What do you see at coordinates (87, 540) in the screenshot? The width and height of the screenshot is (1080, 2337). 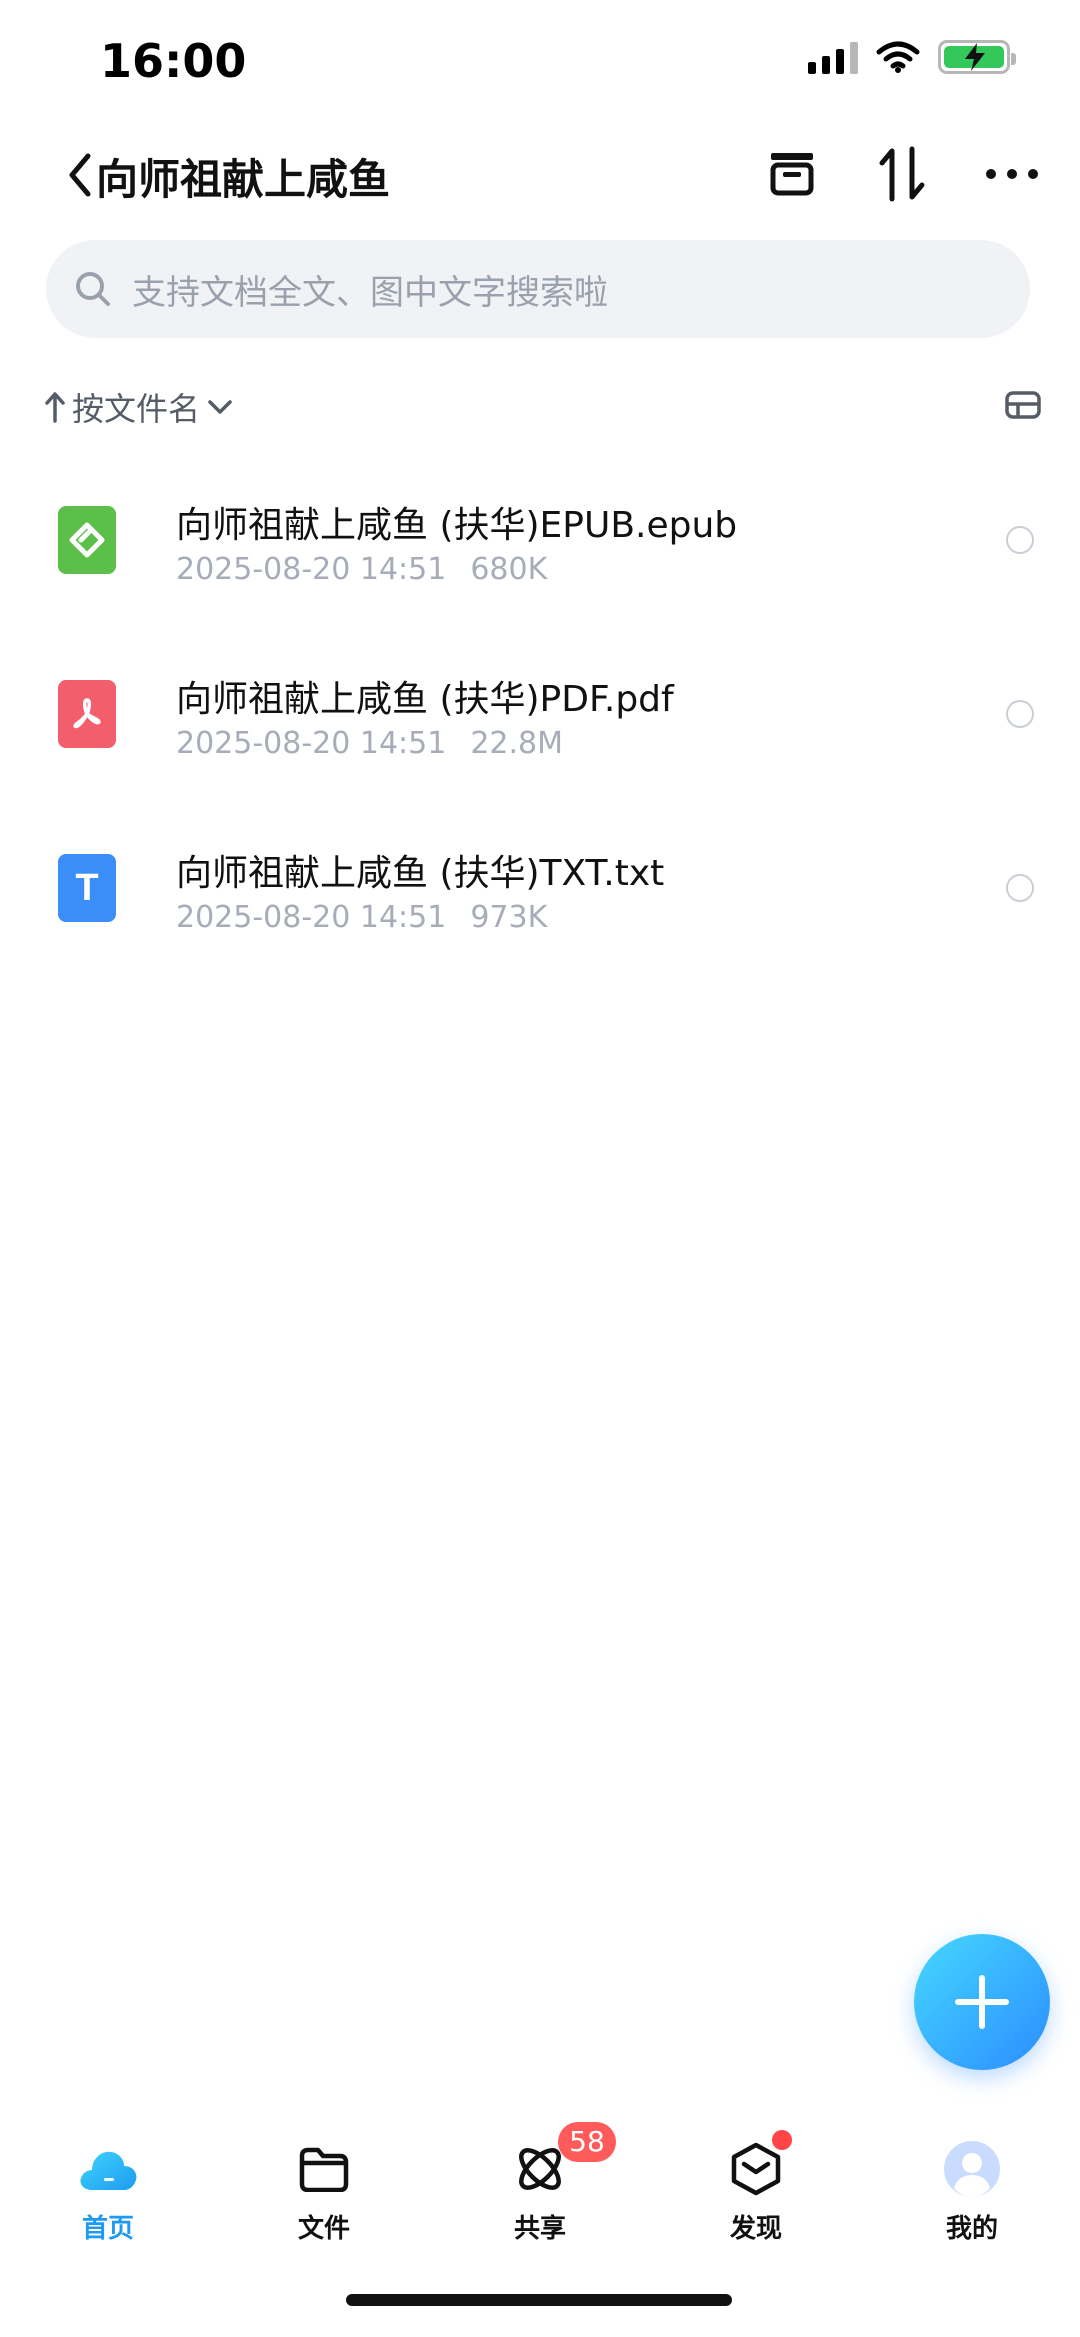 I see `epub-file-icon` at bounding box center [87, 540].